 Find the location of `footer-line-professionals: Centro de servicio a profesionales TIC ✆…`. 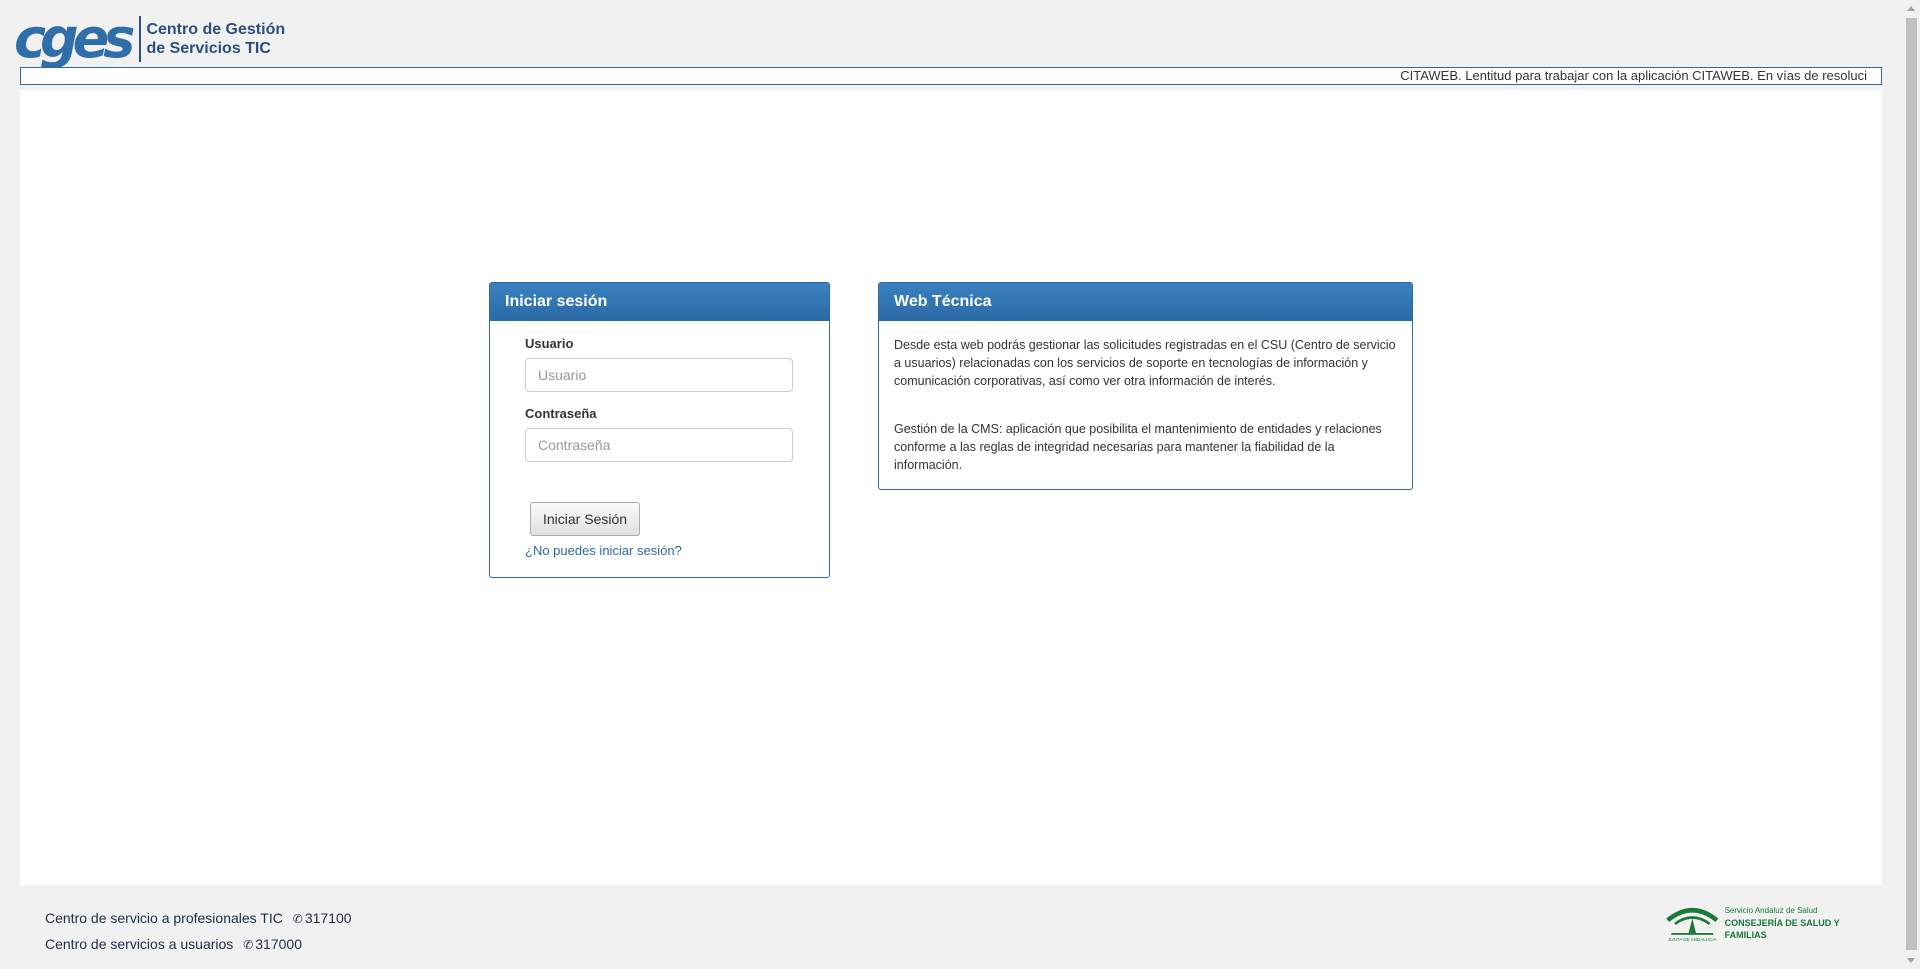

footer-line-professionals: Centro de servicio a profesionales TIC ✆… is located at coordinates (198, 919).